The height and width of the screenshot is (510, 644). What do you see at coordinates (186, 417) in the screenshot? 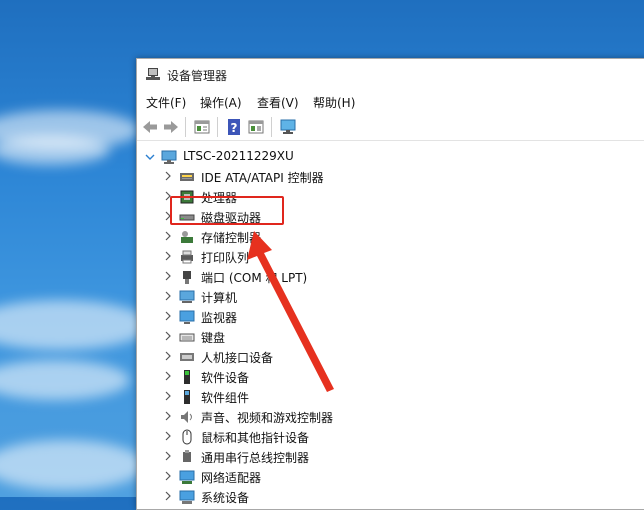
I see `sound-icon` at bounding box center [186, 417].